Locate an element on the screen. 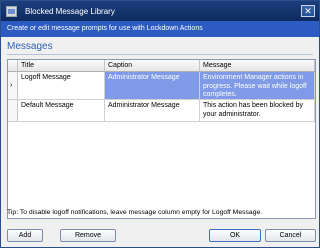  column-header-message: Message is located at coordinates (257, 65).